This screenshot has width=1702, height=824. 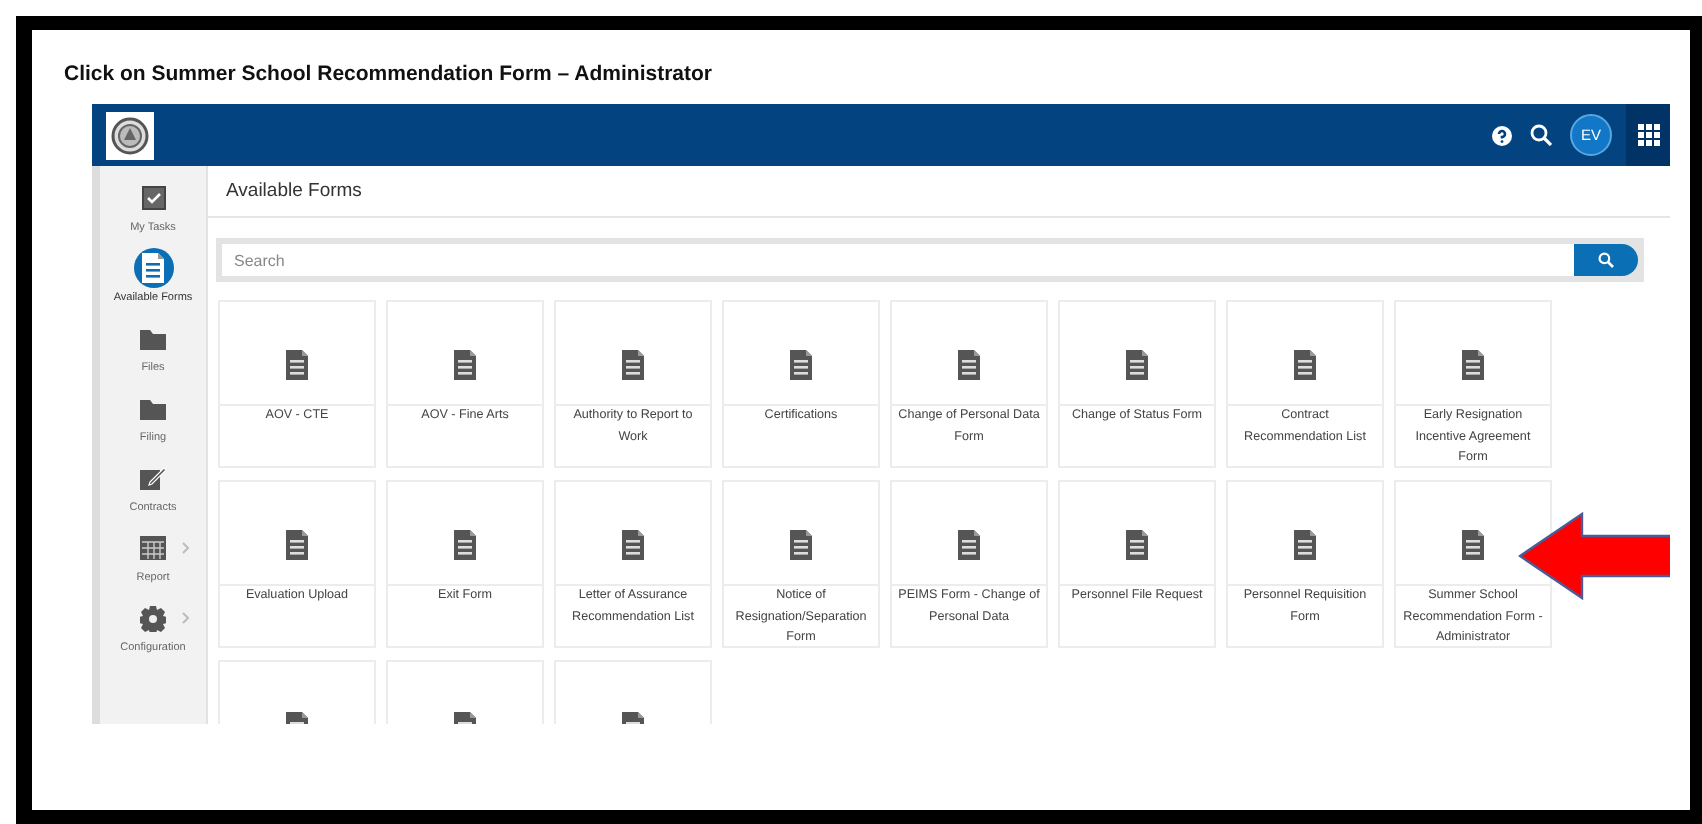 I want to click on page-title: Available Forms, so click(x=939, y=192).